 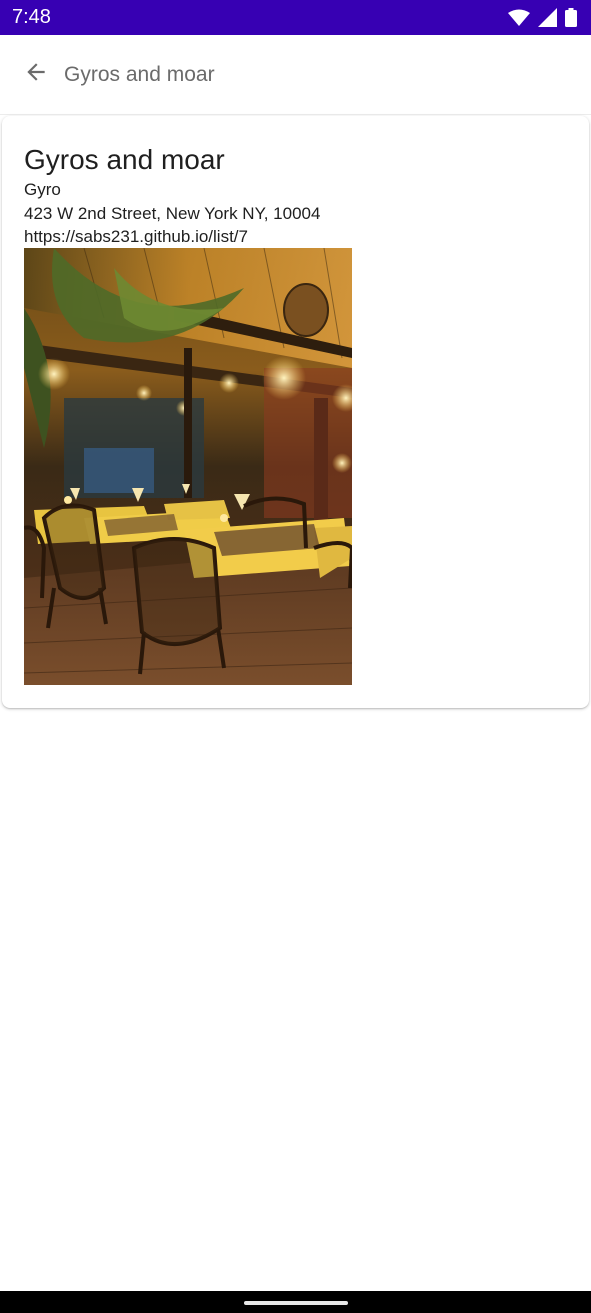 I want to click on home-handle, so click(x=296, y=1303).